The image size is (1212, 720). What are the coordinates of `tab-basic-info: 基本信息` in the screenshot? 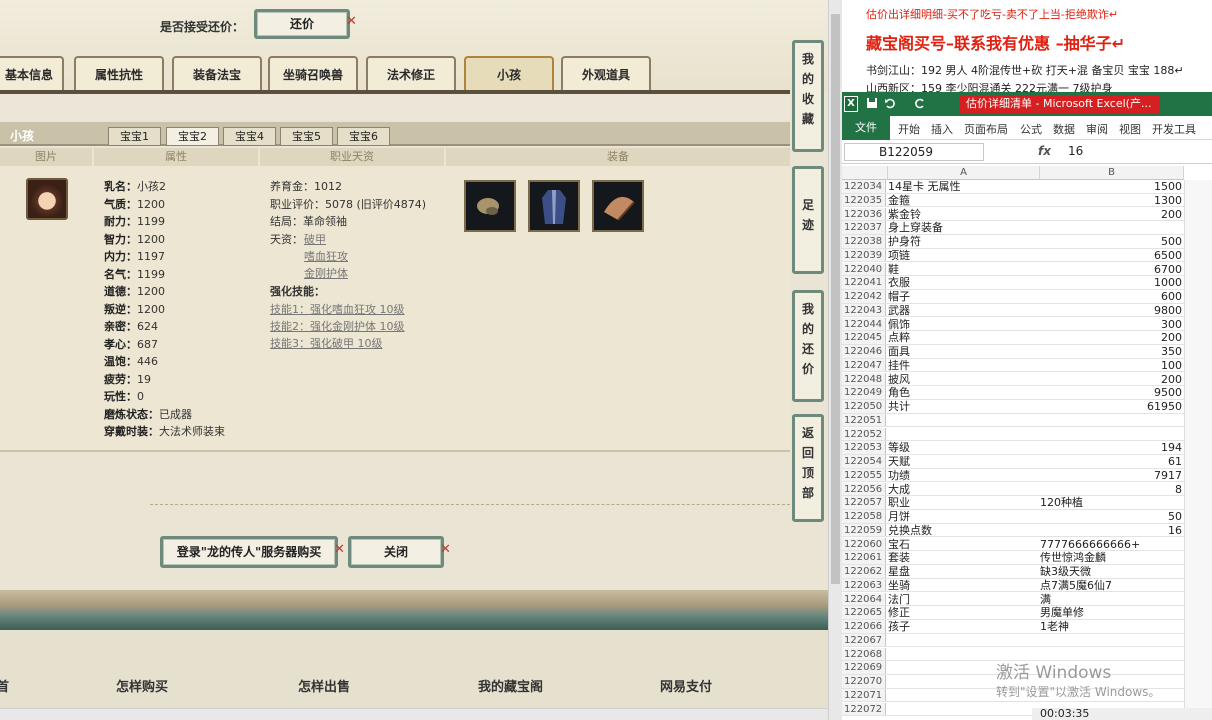 It's located at (32, 74).